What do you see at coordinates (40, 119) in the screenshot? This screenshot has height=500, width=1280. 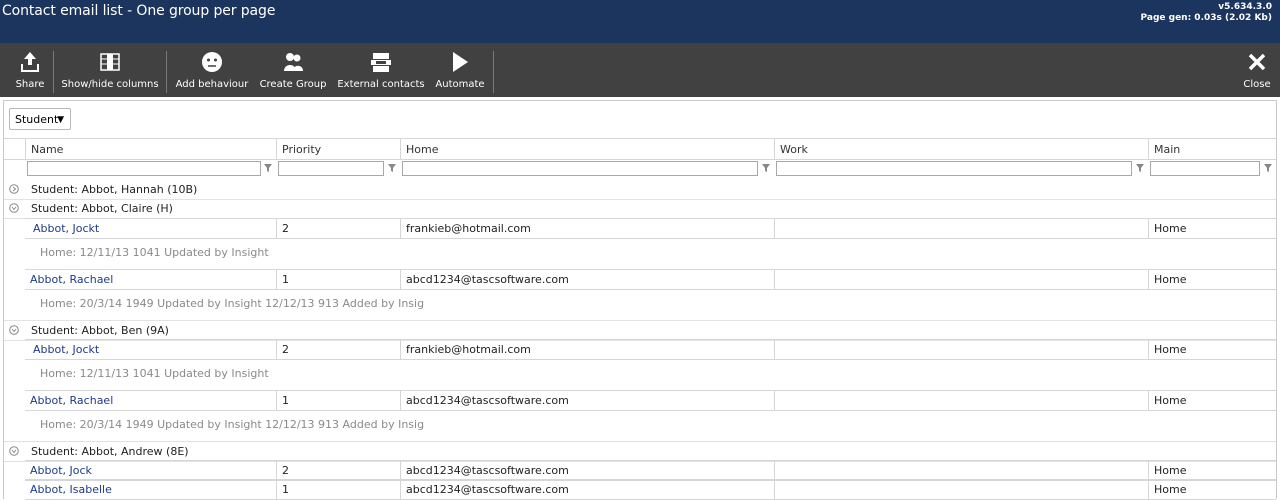 I see `group-by-dropdown: Student ▼` at bounding box center [40, 119].